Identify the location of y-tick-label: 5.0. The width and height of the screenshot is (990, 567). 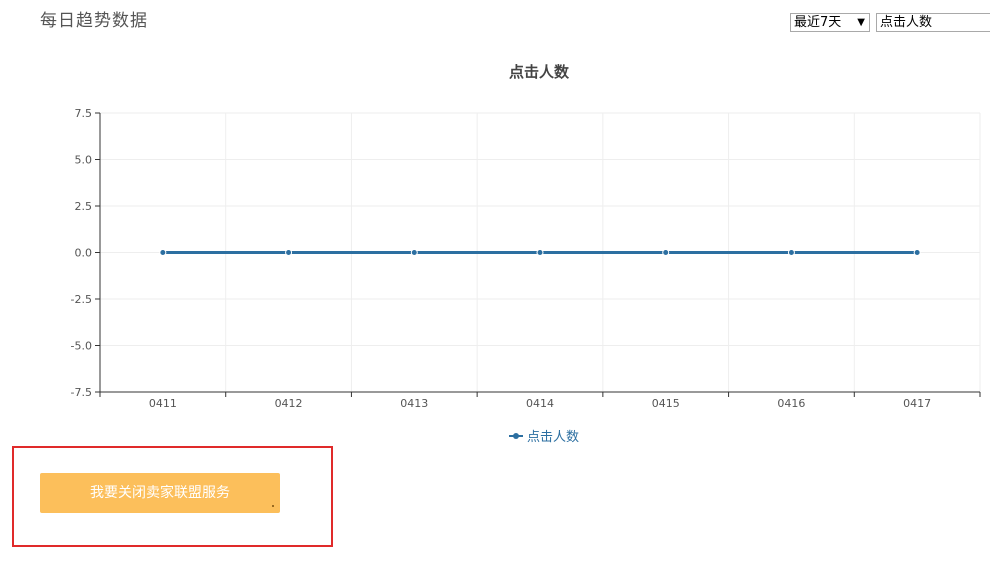
(84, 160).